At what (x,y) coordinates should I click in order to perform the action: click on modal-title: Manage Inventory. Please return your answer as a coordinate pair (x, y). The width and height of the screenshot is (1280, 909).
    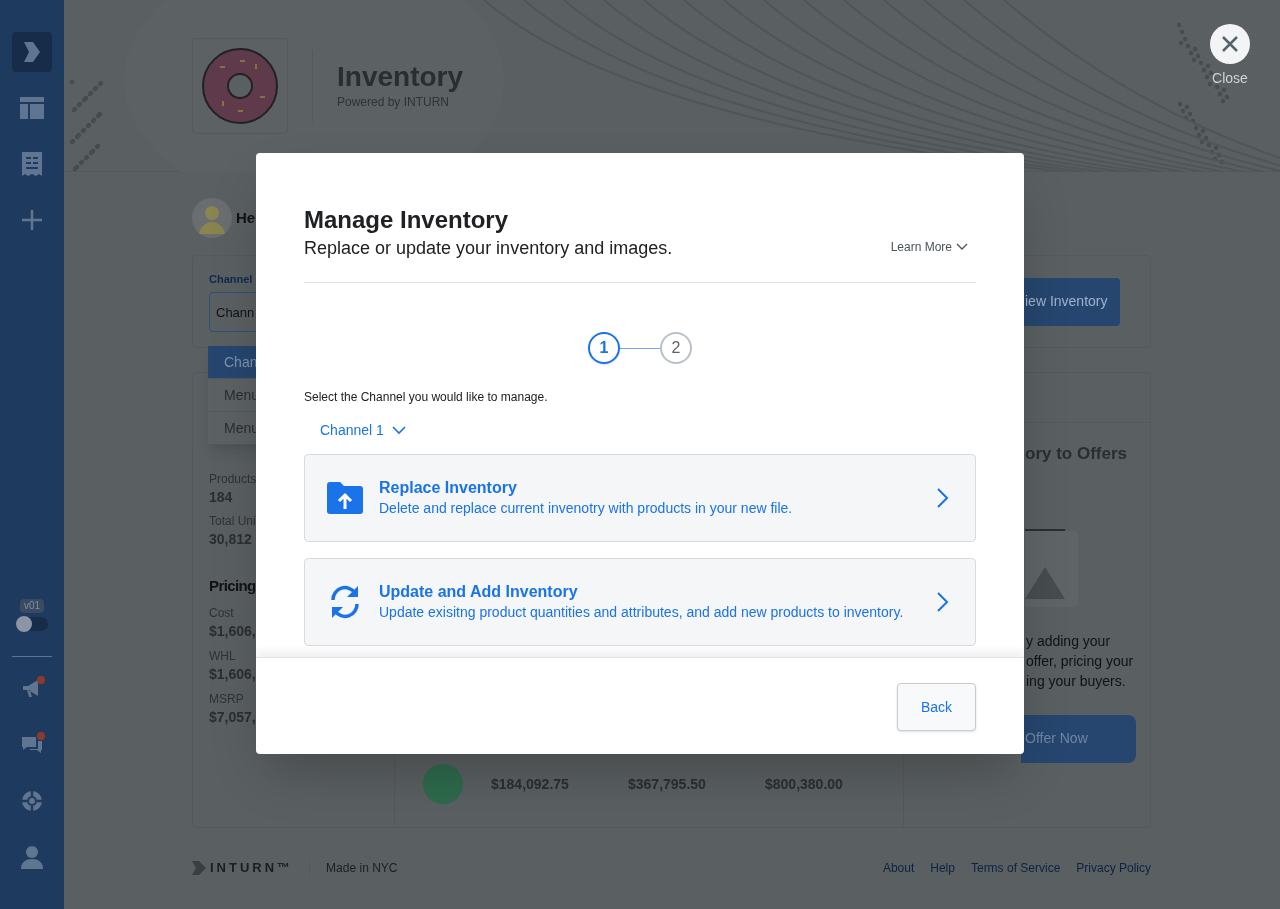
    Looking at the image, I should click on (407, 220).